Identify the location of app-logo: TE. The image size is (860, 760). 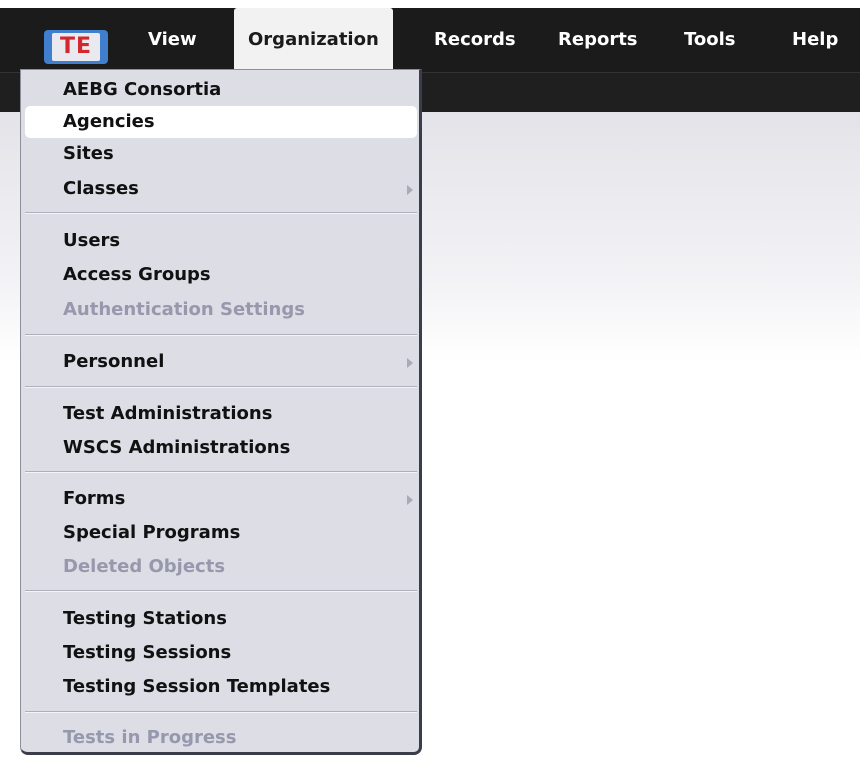
(76, 47).